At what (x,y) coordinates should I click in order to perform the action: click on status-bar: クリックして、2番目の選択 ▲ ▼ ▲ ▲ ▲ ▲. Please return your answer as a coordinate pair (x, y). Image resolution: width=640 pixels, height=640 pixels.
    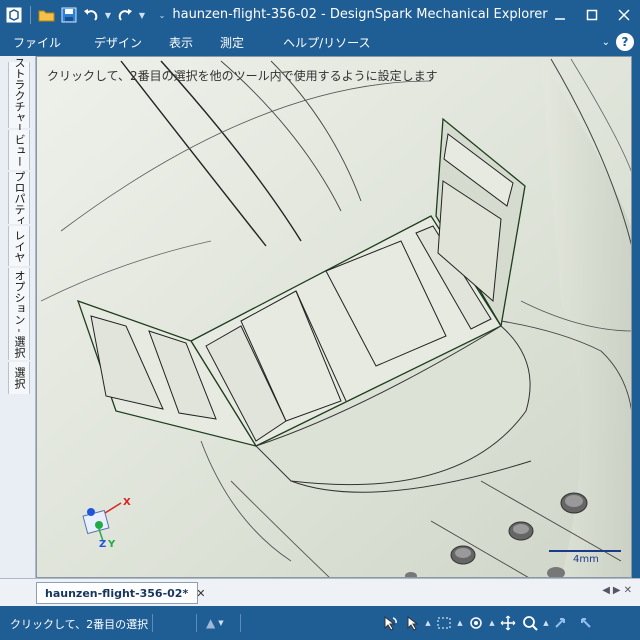
    Looking at the image, I should click on (320, 623).